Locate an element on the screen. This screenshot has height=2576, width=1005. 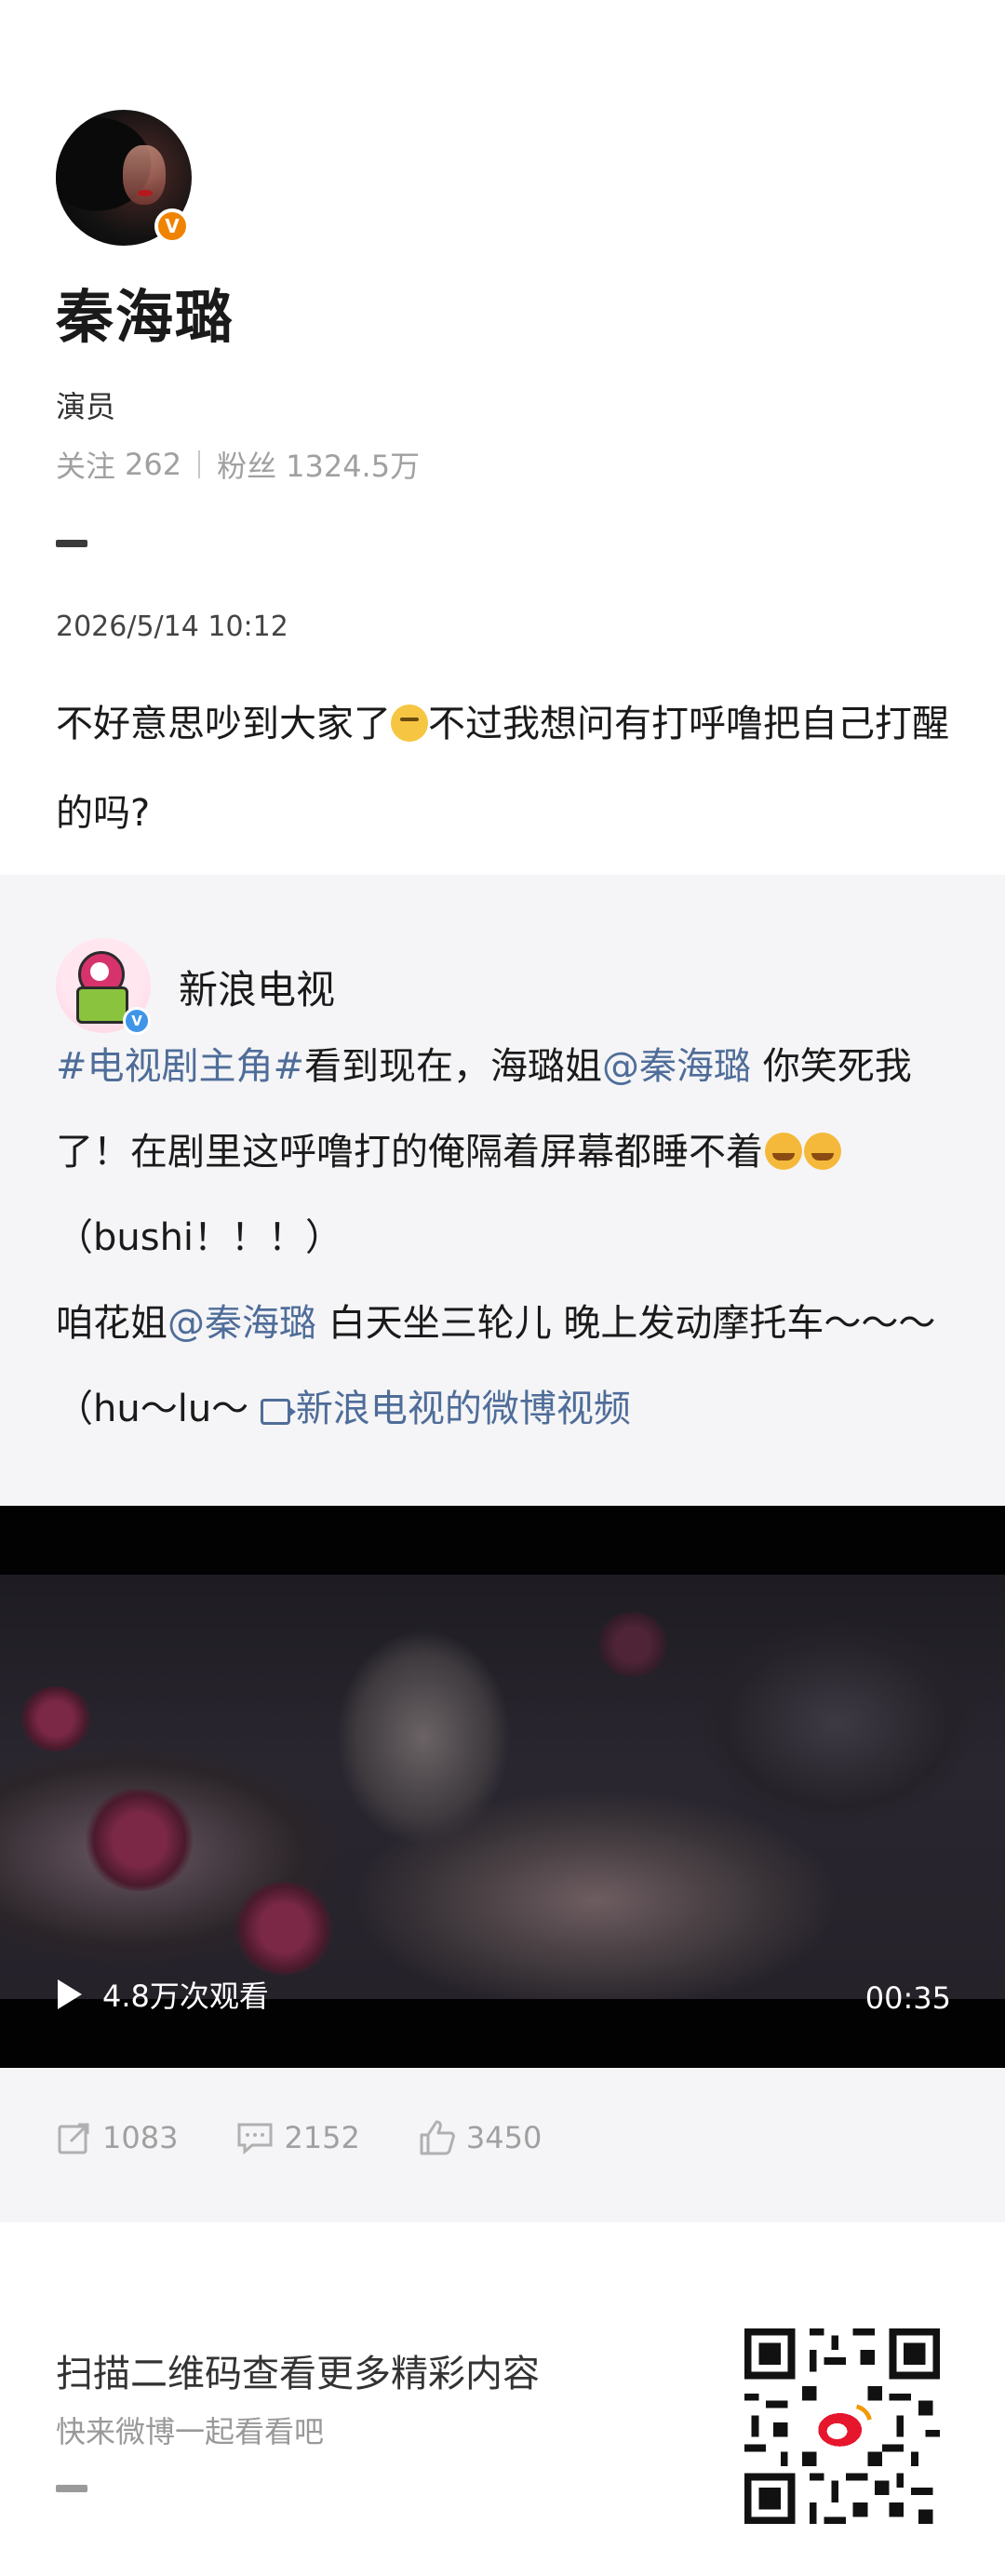
comment-icon is located at coordinates (255, 2139).